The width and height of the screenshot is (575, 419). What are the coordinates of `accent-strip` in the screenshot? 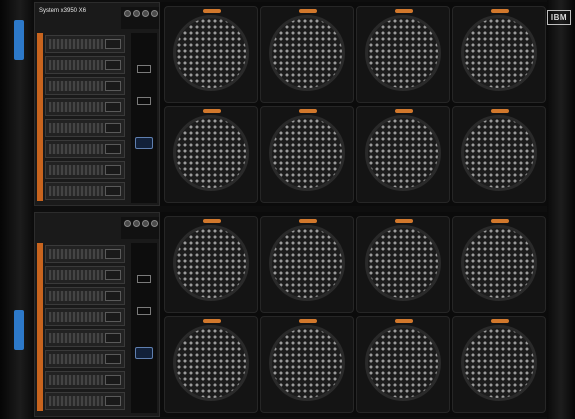 It's located at (40, 117).